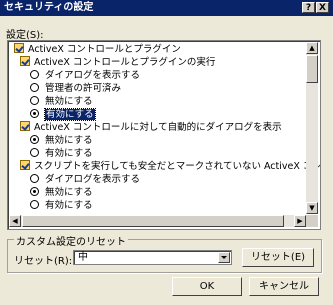 This screenshot has height=305, width=333. I want to click on tree-category: ActiveX コントロールに対して自動的にダイアログを表示, so click(151, 127).